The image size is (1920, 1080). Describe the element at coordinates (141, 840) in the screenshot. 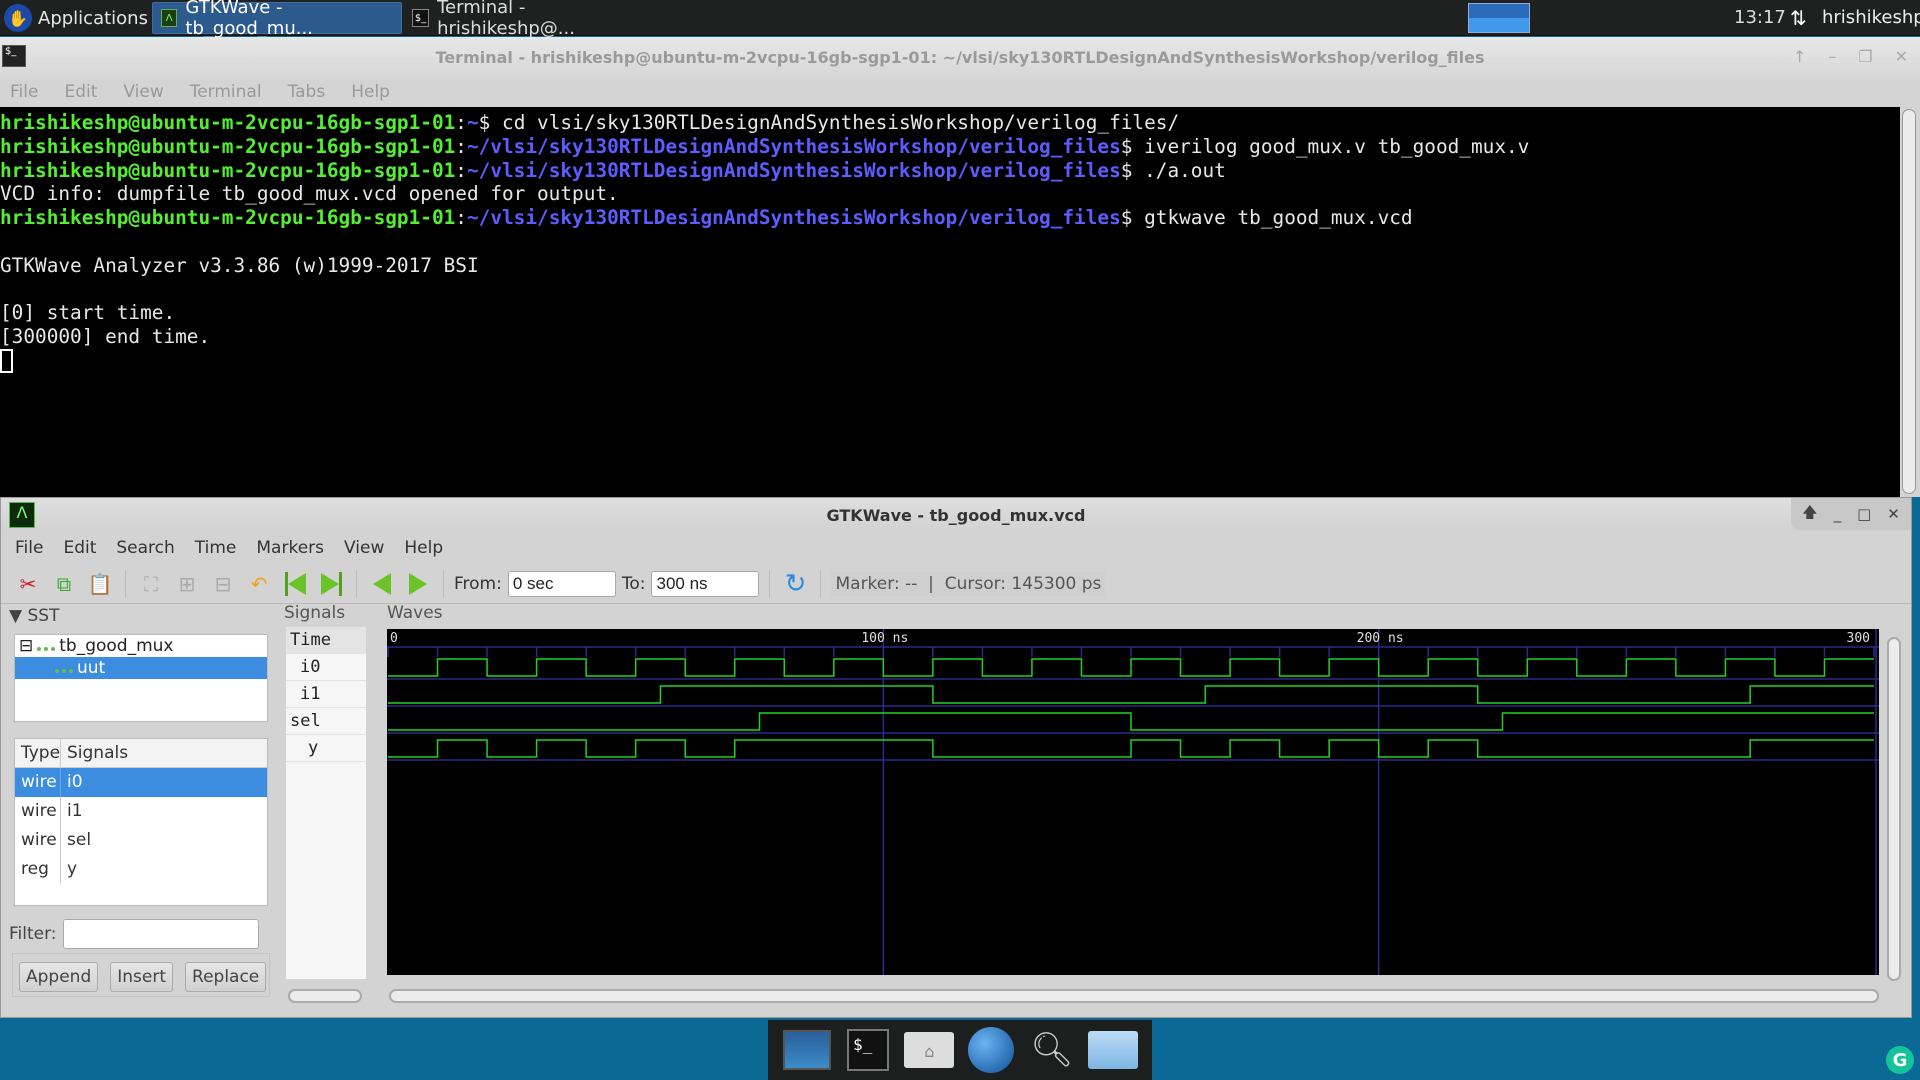

I see `signal-row: wire sel` at that location.